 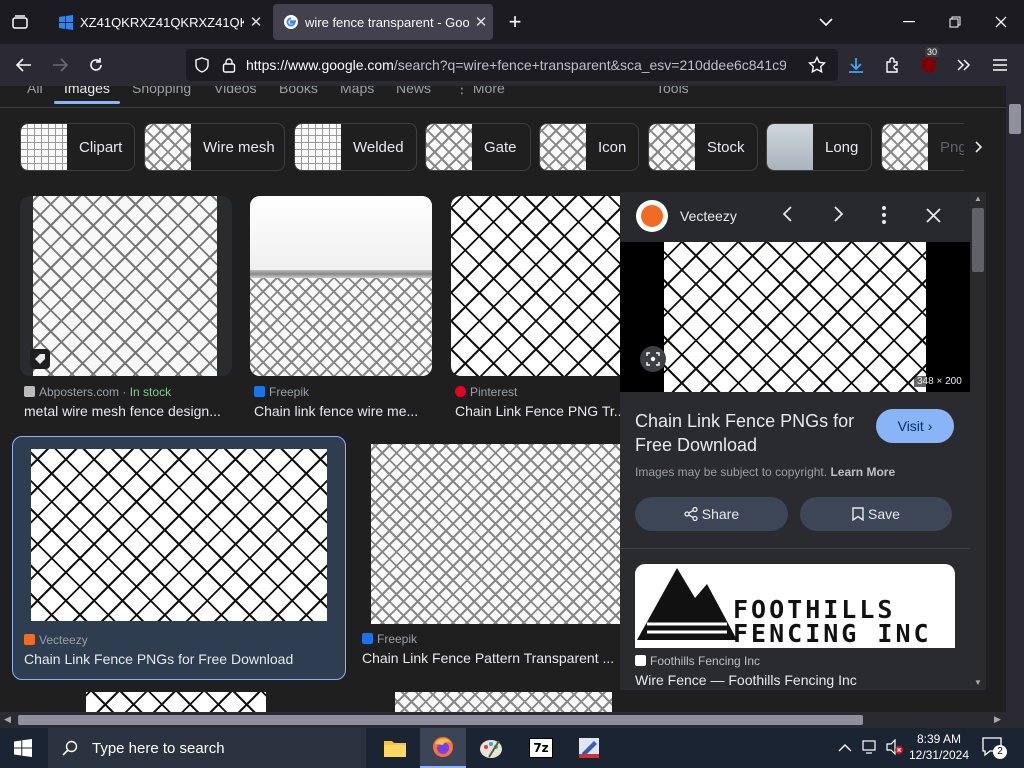 What do you see at coordinates (413, 91) in the screenshot?
I see `tab-news: News` at bounding box center [413, 91].